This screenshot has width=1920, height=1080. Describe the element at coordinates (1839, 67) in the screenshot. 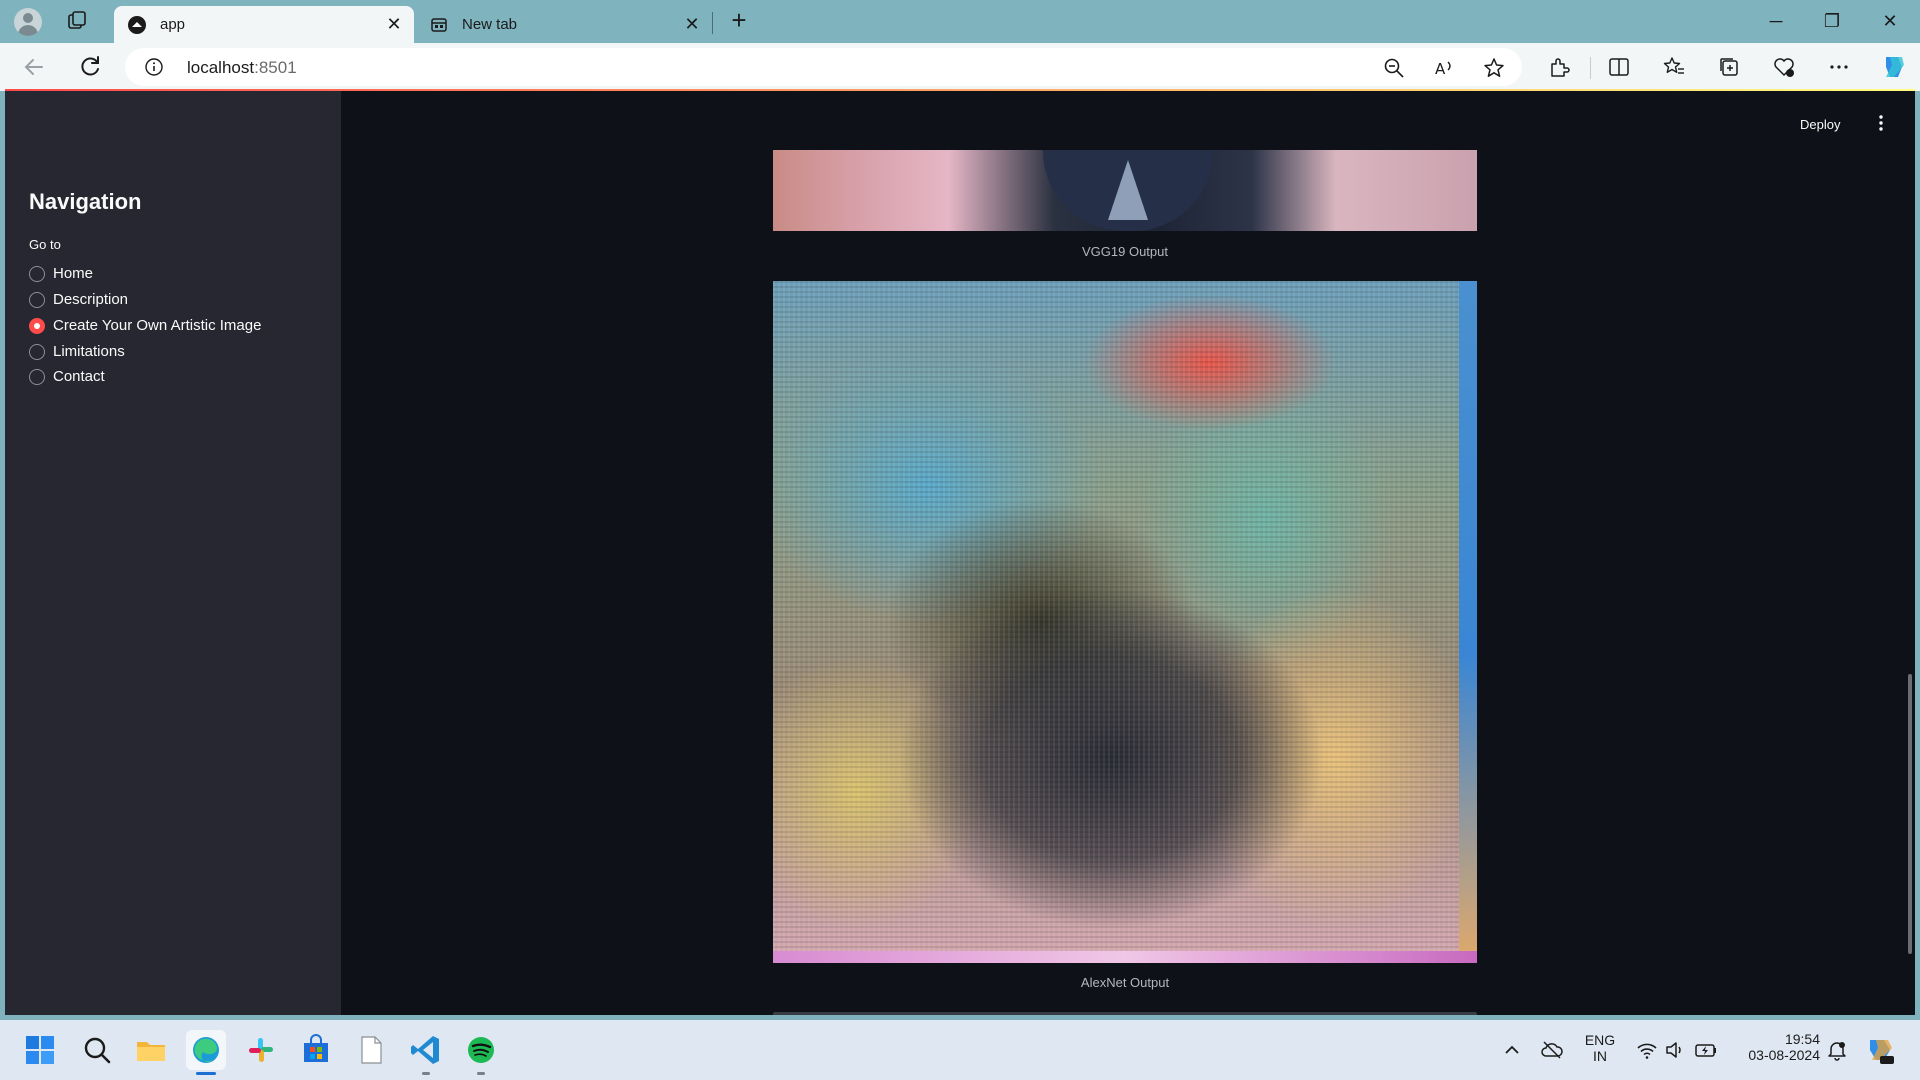

I see `more-options-icon` at that location.